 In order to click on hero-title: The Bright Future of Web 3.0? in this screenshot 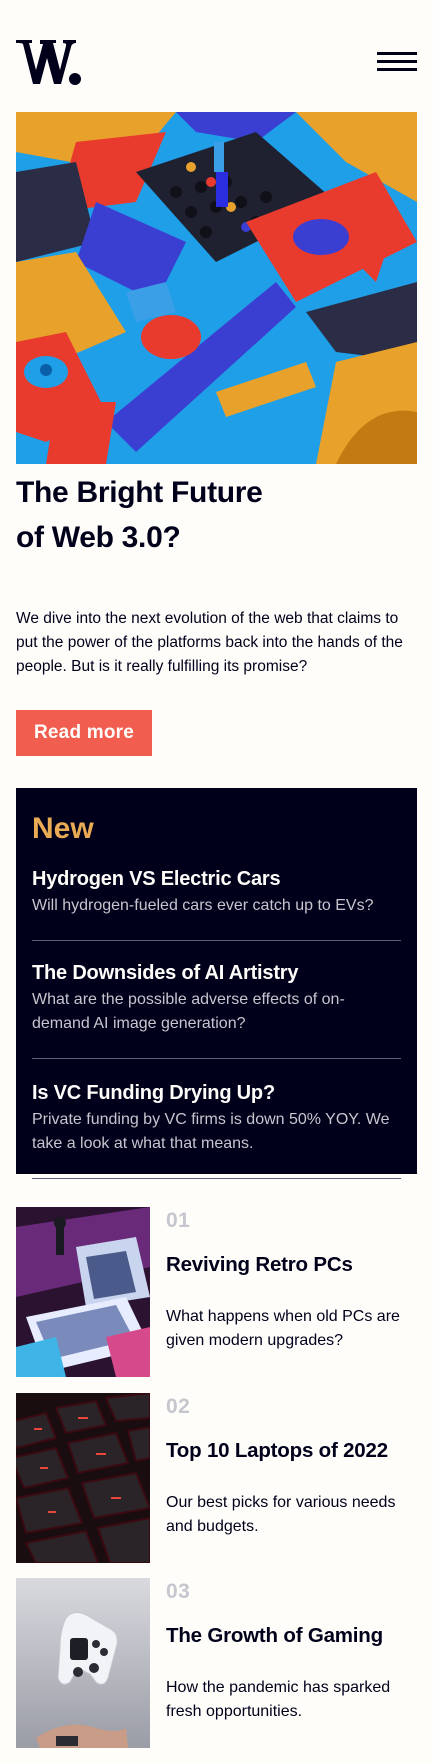, I will do `click(139, 515)`.